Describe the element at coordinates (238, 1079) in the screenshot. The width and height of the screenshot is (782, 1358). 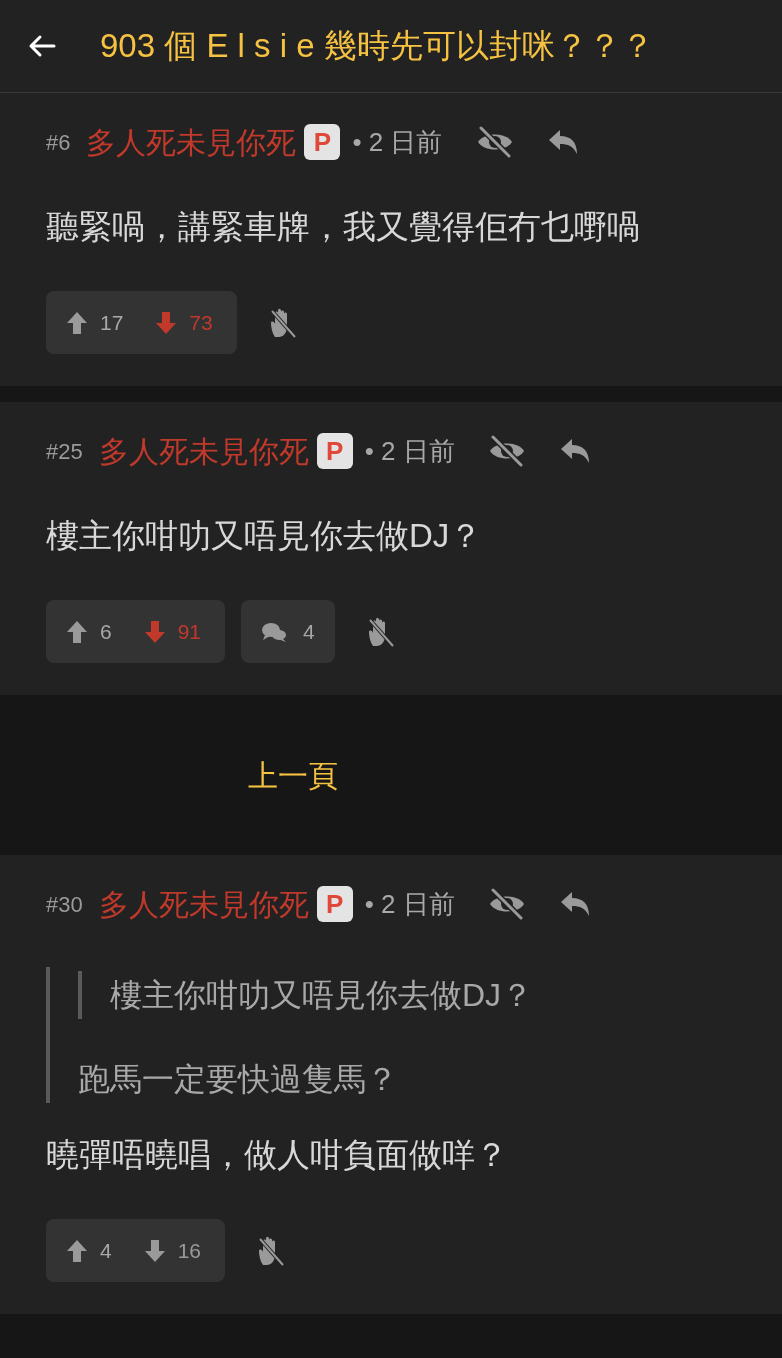
I see `quote-text: 跑馬一定要快過隻馬？` at that location.